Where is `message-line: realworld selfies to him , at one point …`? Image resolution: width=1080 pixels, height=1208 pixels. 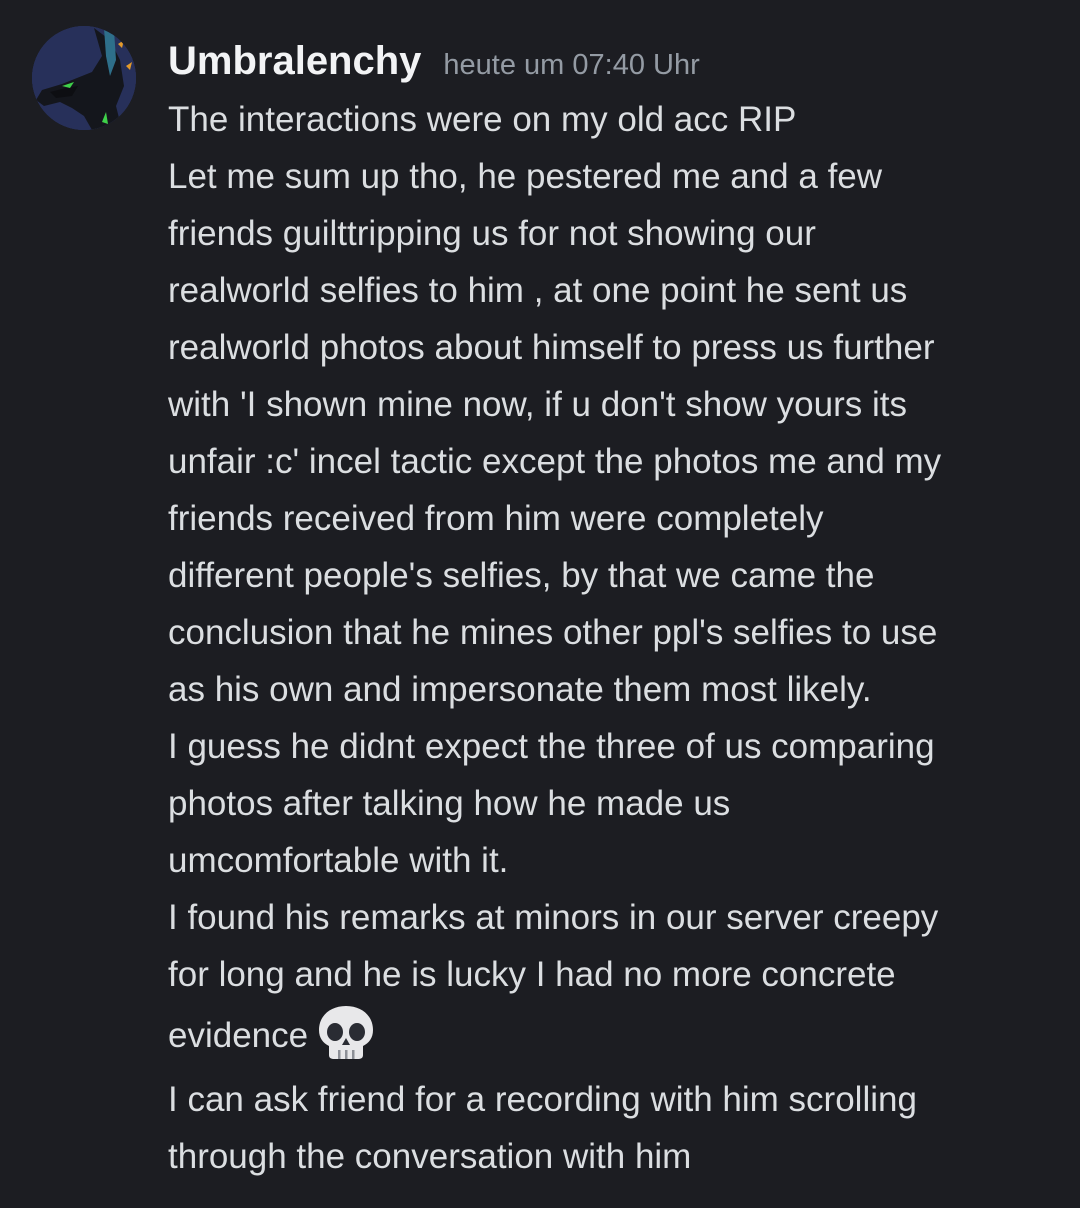
message-line: realworld selfies to him , at one point … is located at coordinates (538, 290).